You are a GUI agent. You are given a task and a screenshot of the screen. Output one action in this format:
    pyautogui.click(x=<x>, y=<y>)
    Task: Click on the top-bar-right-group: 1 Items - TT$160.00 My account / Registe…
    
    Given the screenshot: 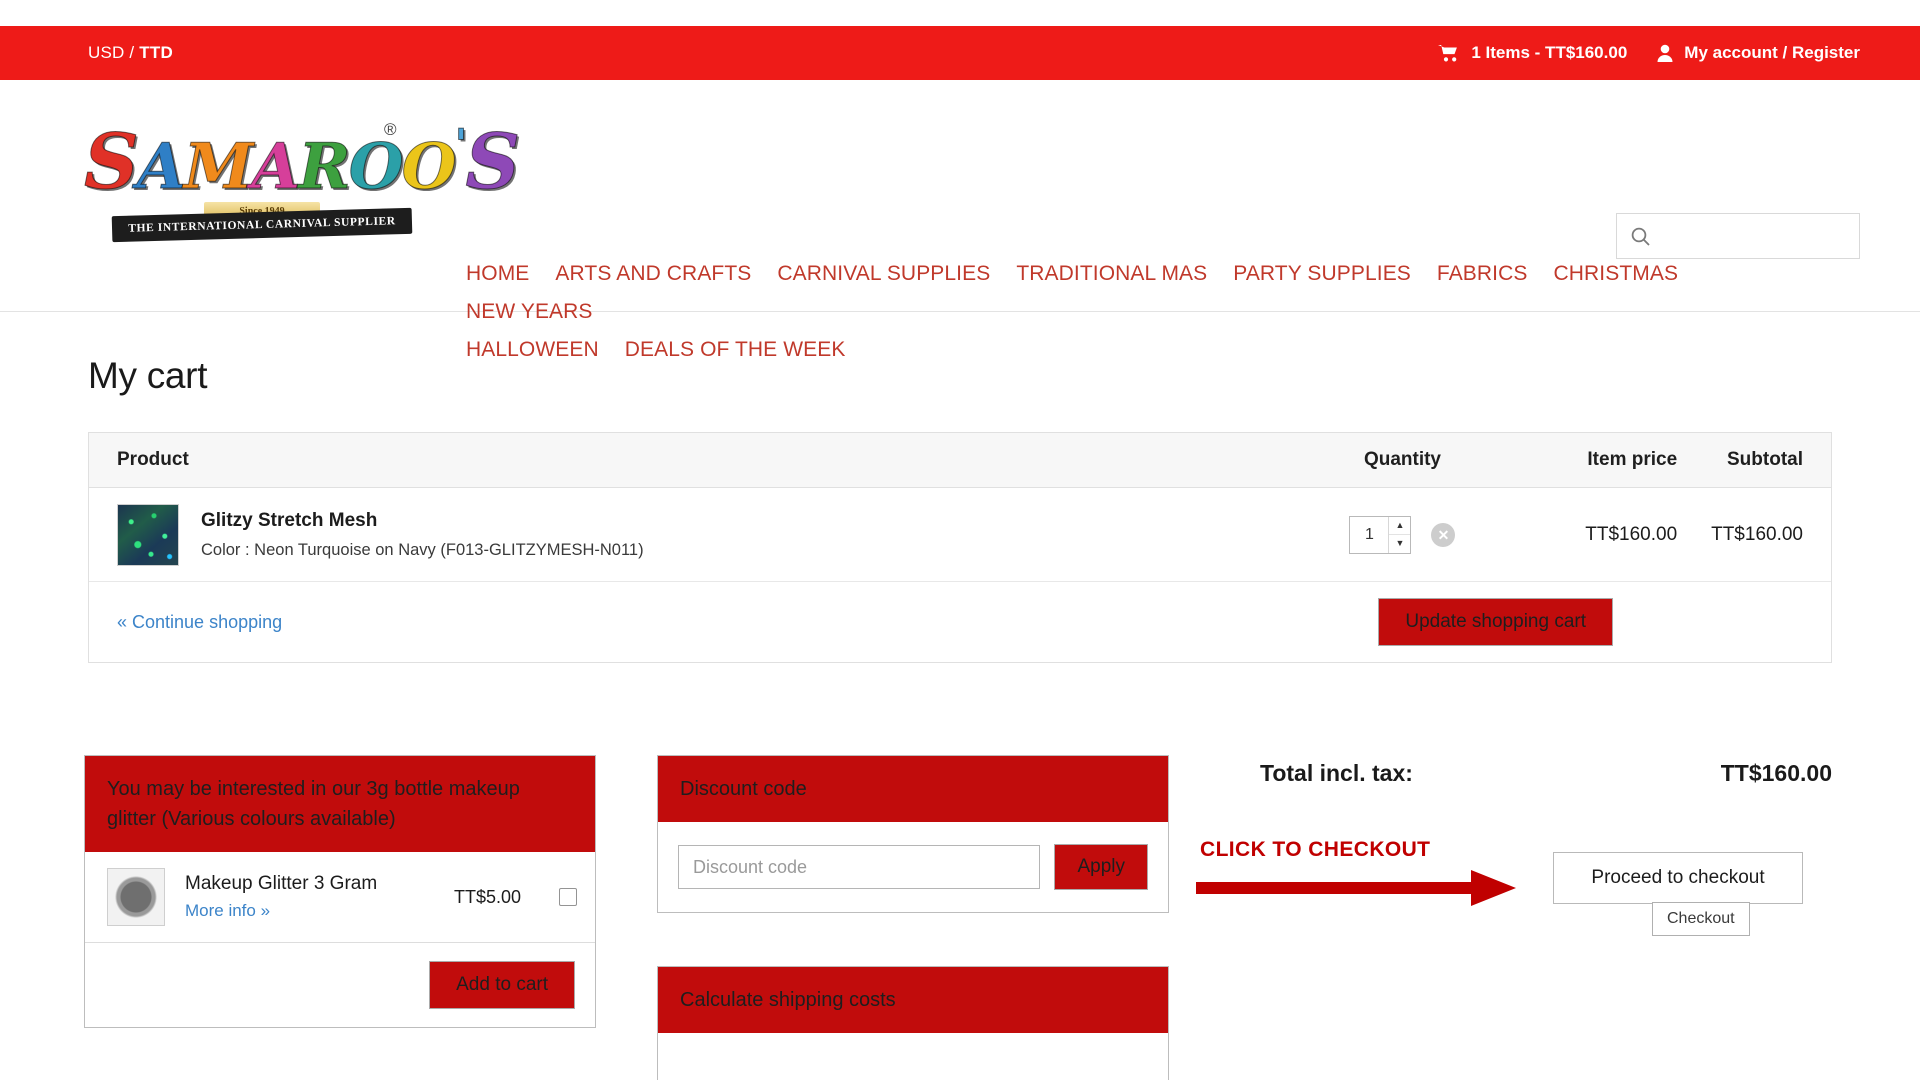 What is the action you would take?
    pyautogui.click(x=1649, y=53)
    